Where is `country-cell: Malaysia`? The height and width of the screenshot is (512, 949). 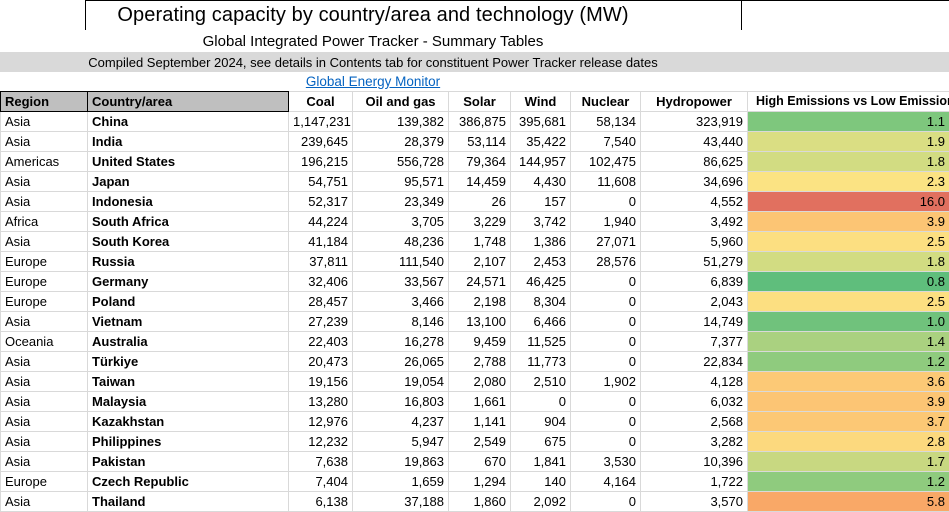 country-cell: Malaysia is located at coordinates (188, 401).